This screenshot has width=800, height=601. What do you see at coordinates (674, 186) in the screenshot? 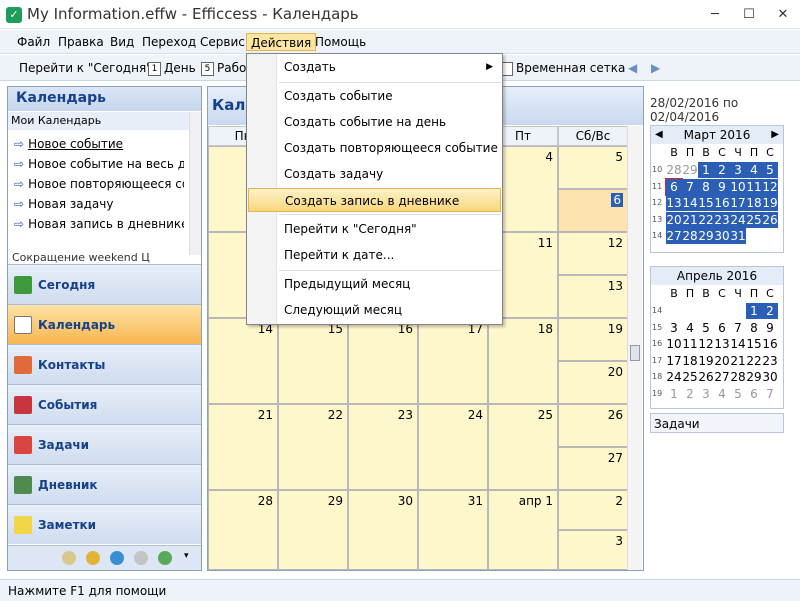
I see `mini-day: 6` at bounding box center [674, 186].